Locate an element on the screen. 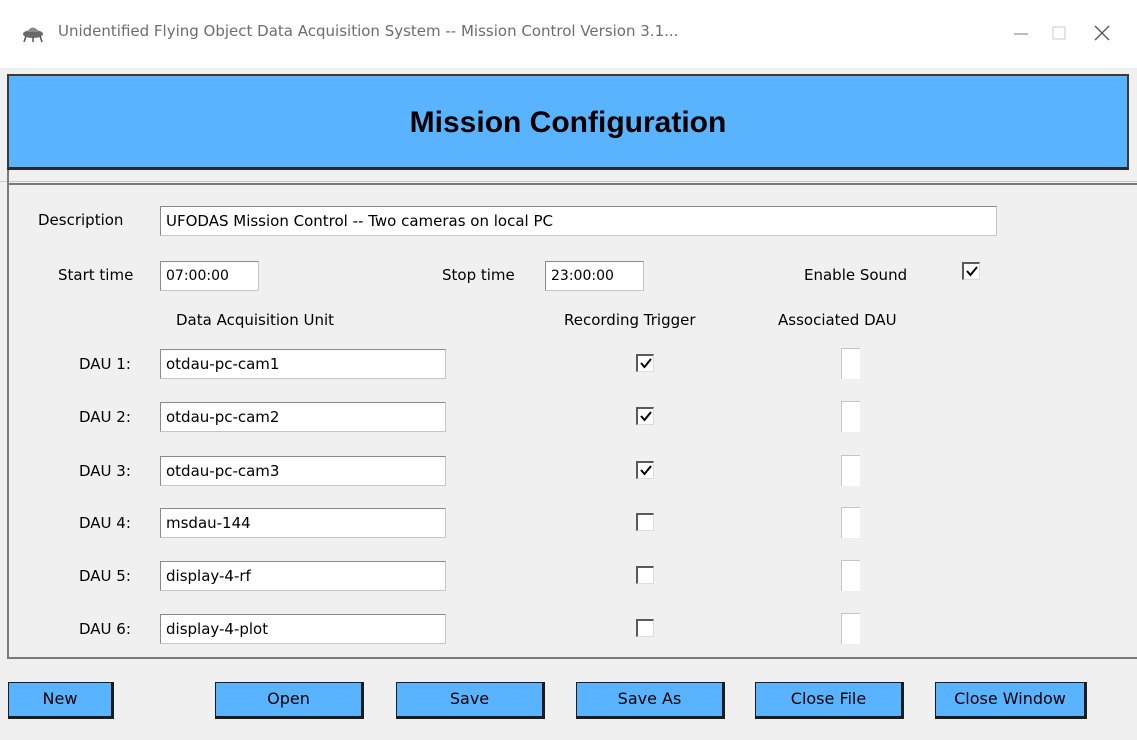 The width and height of the screenshot is (1137, 740). column-header-trigger: Recording Trigger is located at coordinates (630, 320).